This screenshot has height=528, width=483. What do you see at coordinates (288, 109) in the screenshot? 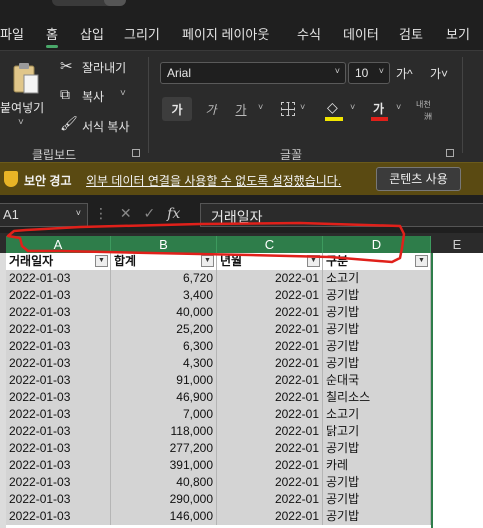
I see `border-icon` at bounding box center [288, 109].